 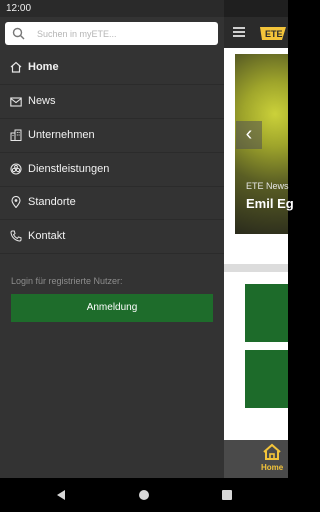 I want to click on home-button-icon, so click(x=144, y=495).